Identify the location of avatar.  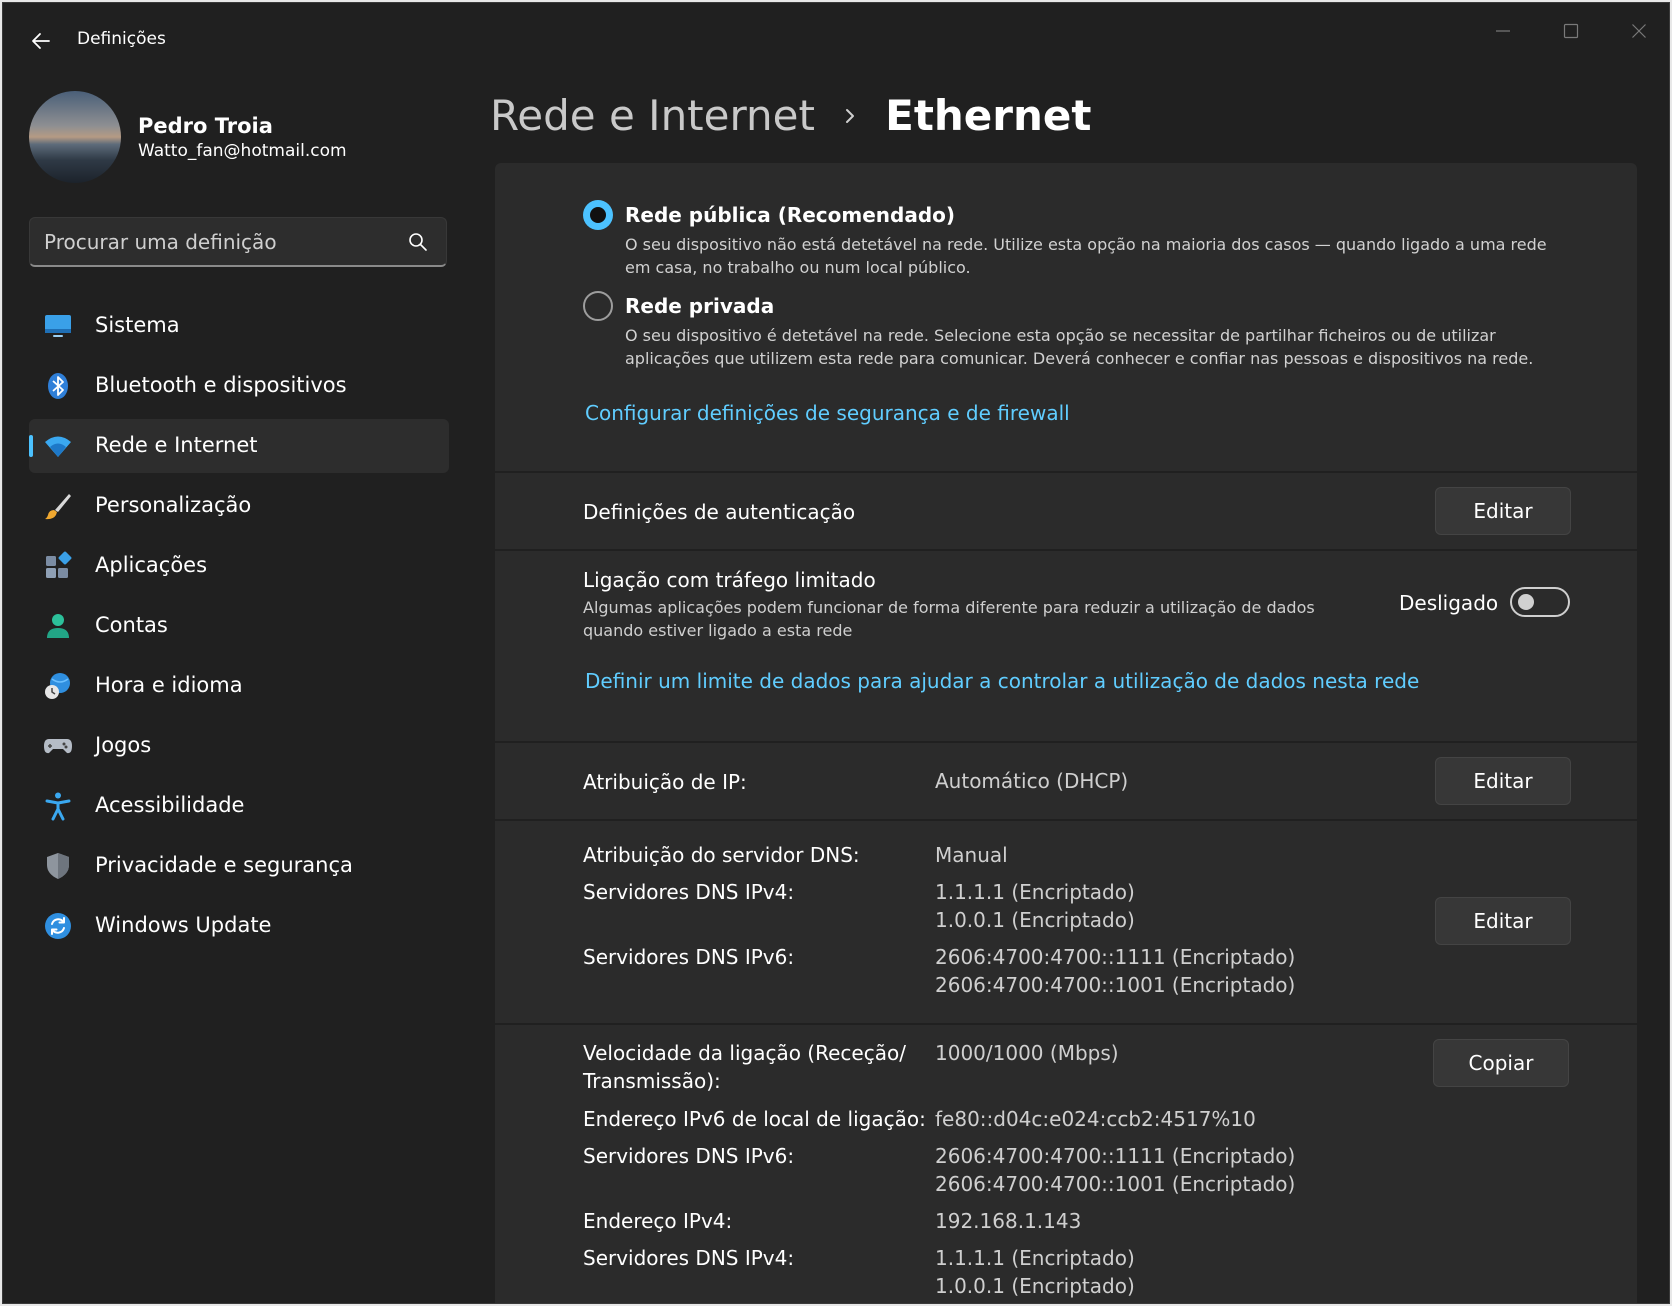
(75, 137).